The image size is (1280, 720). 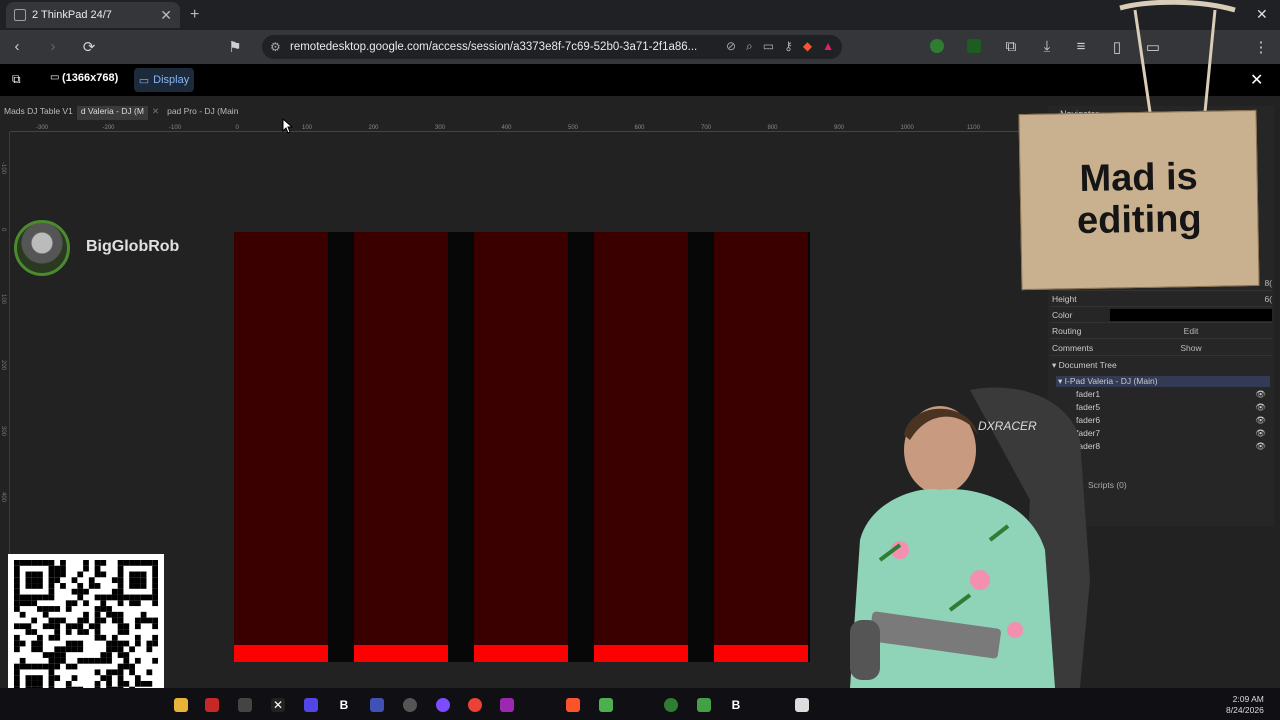 I want to click on fader-fader5, so click(x=401, y=447).